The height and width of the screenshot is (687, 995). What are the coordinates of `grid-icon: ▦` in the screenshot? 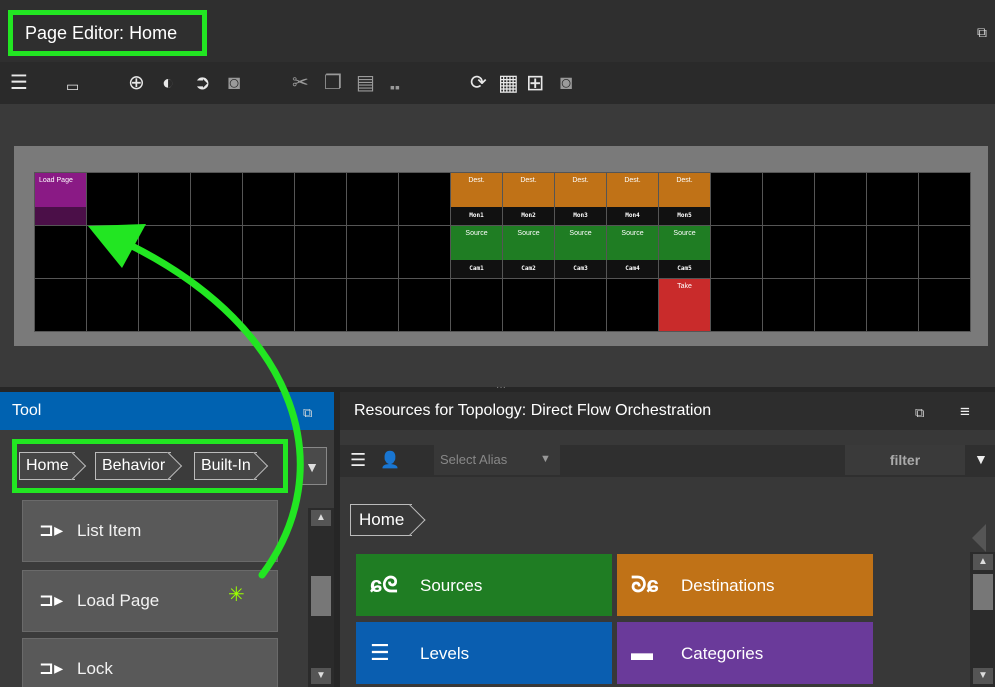 It's located at (508, 83).